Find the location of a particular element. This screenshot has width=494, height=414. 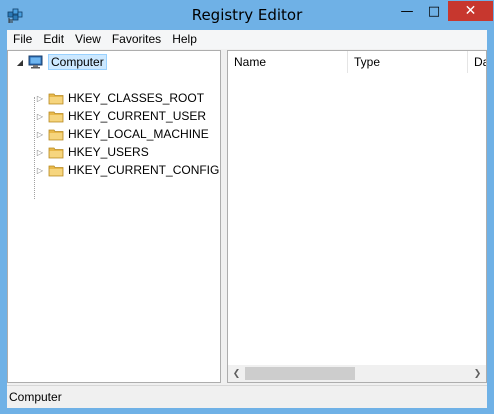

menu-bar: File Edit View Favorites Help is located at coordinates (247, 39).